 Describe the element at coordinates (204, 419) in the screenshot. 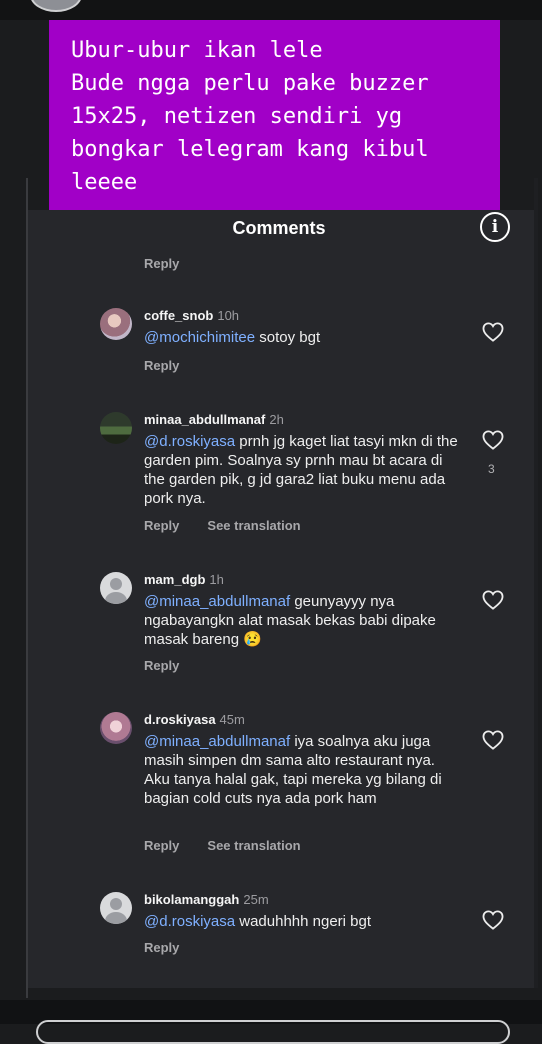

I see `comment-username: minaa_abdullmanaf` at that location.